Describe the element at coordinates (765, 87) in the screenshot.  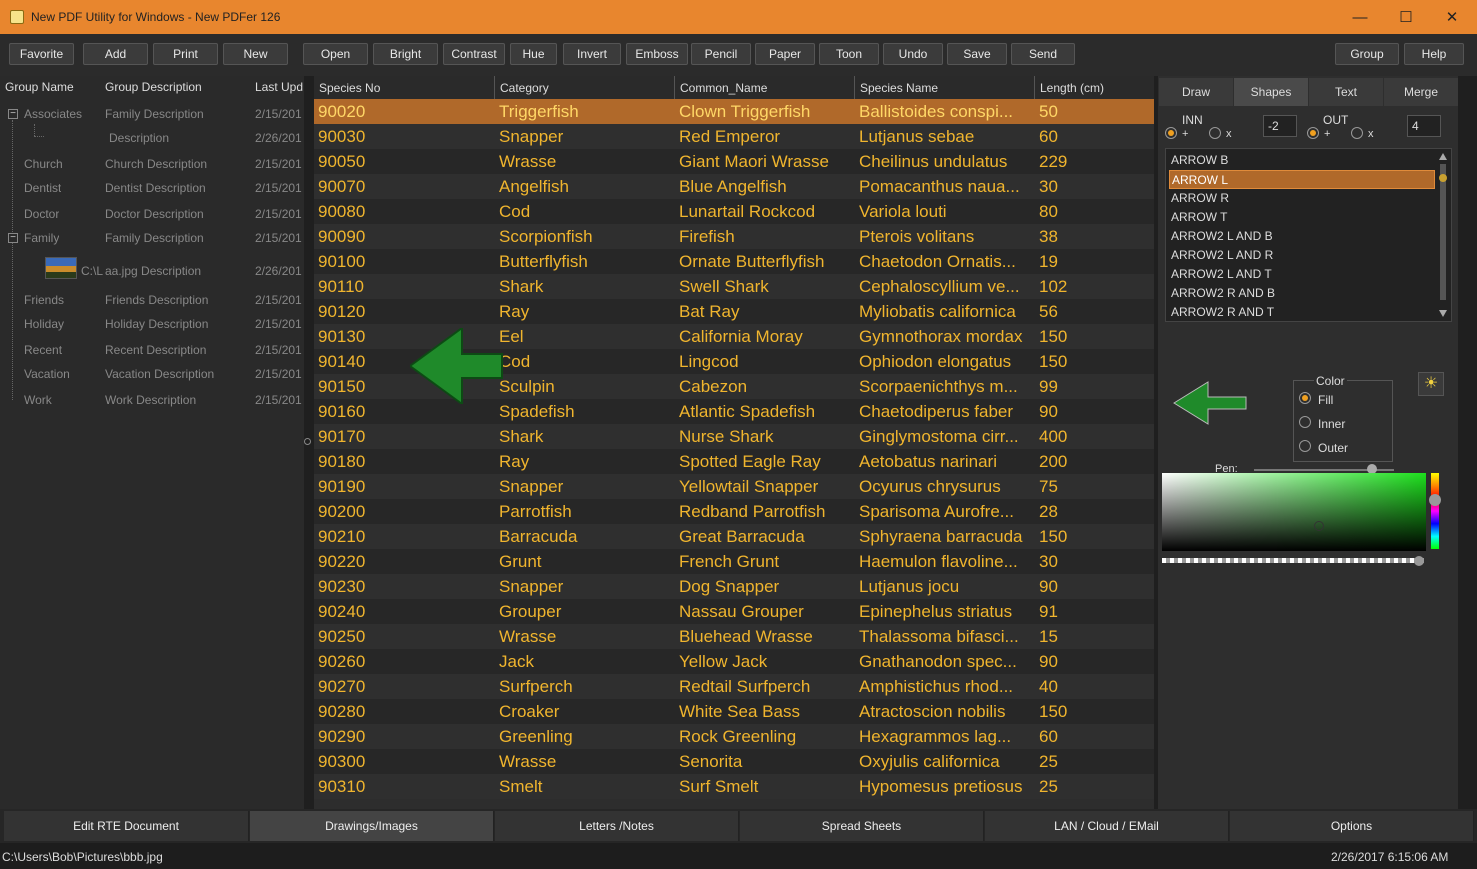
I see `common-name-header: Common_Name` at that location.